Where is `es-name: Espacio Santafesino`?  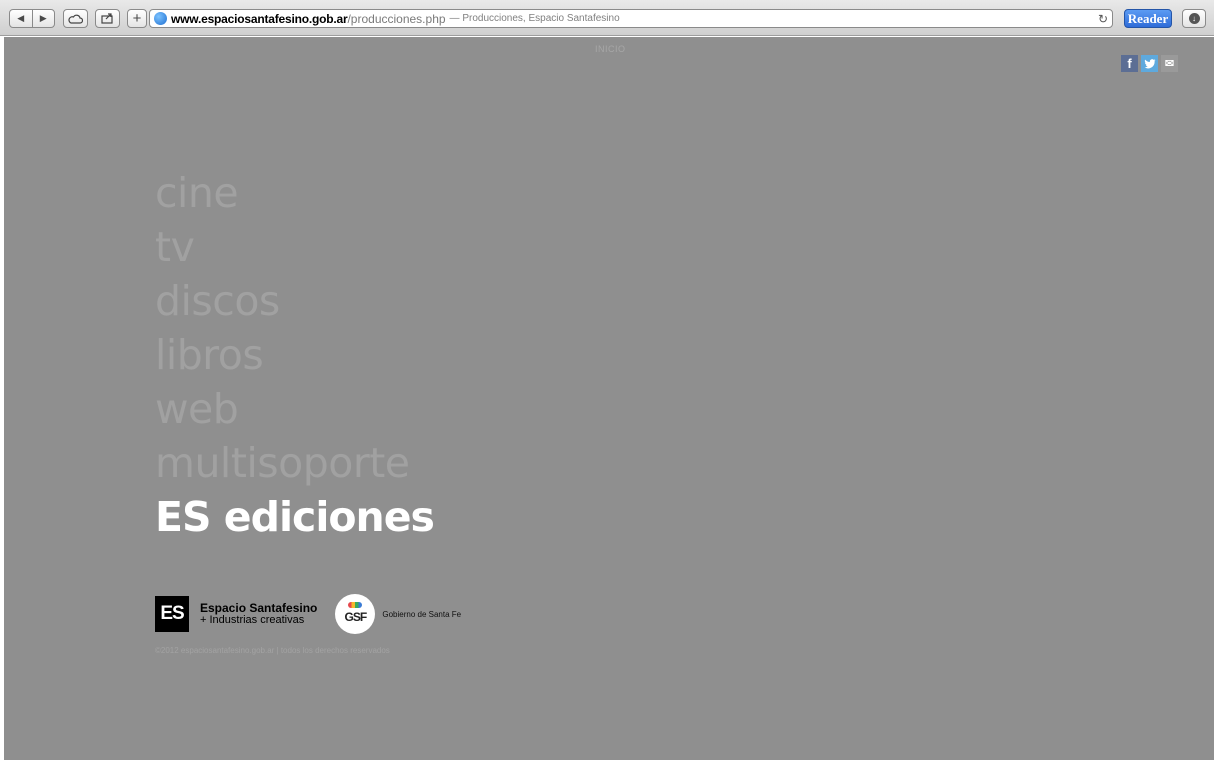
es-name: Espacio Santafesino is located at coordinates (259, 608).